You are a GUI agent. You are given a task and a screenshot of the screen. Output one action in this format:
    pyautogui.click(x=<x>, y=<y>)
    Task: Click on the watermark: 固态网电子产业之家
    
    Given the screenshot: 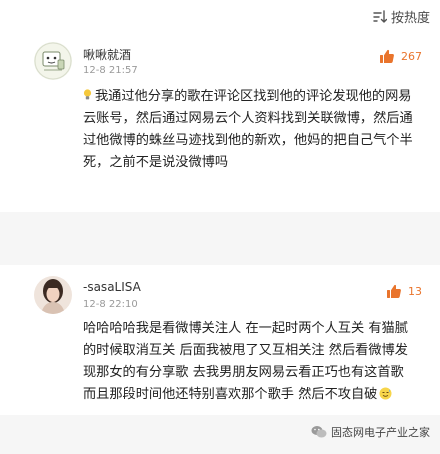 What is the action you would take?
    pyautogui.click(x=370, y=432)
    